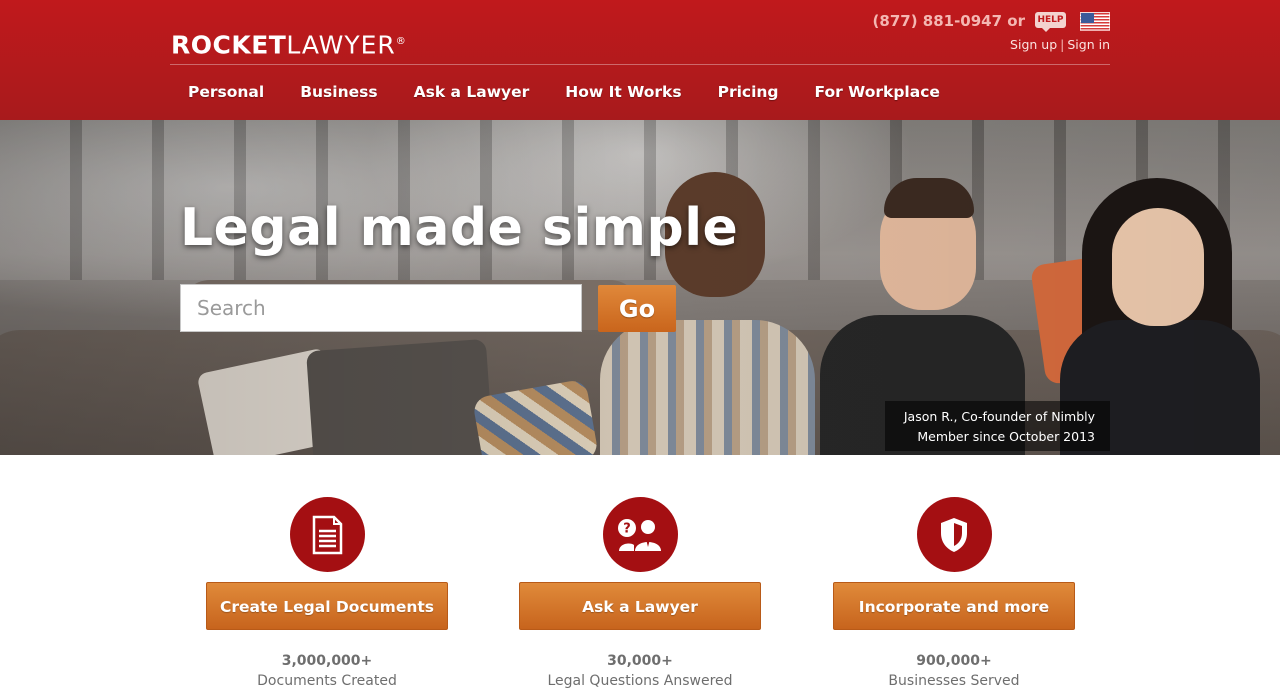 The image size is (1280, 700). What do you see at coordinates (954, 661) in the screenshot?
I see `stat-value: 900,000+` at bounding box center [954, 661].